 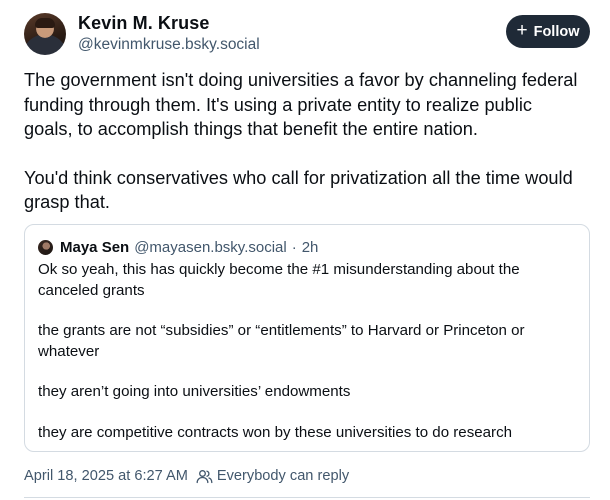 What do you see at coordinates (204, 476) in the screenshot?
I see `people-icon` at bounding box center [204, 476].